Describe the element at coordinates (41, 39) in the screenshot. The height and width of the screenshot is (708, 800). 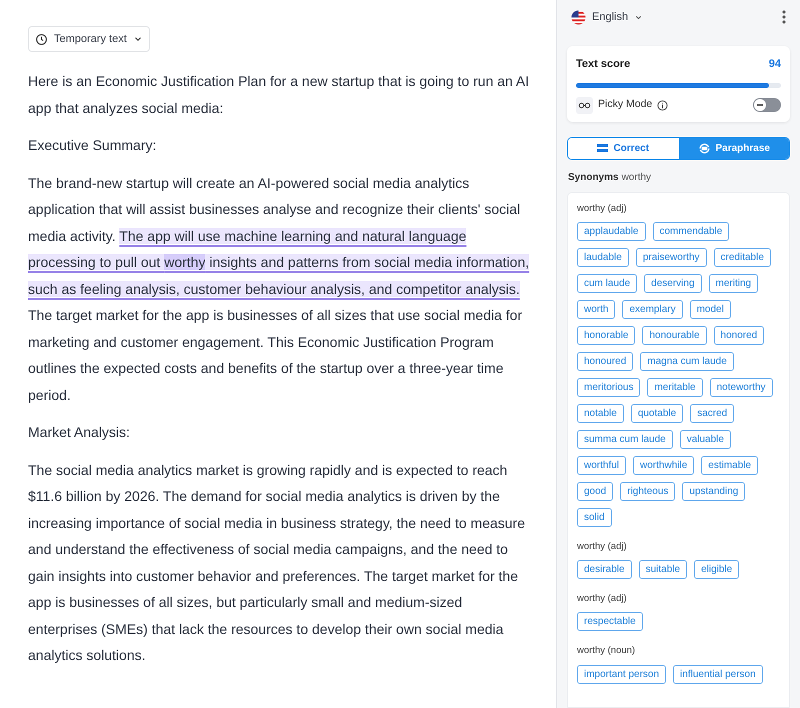
I see `clock-icon` at that location.